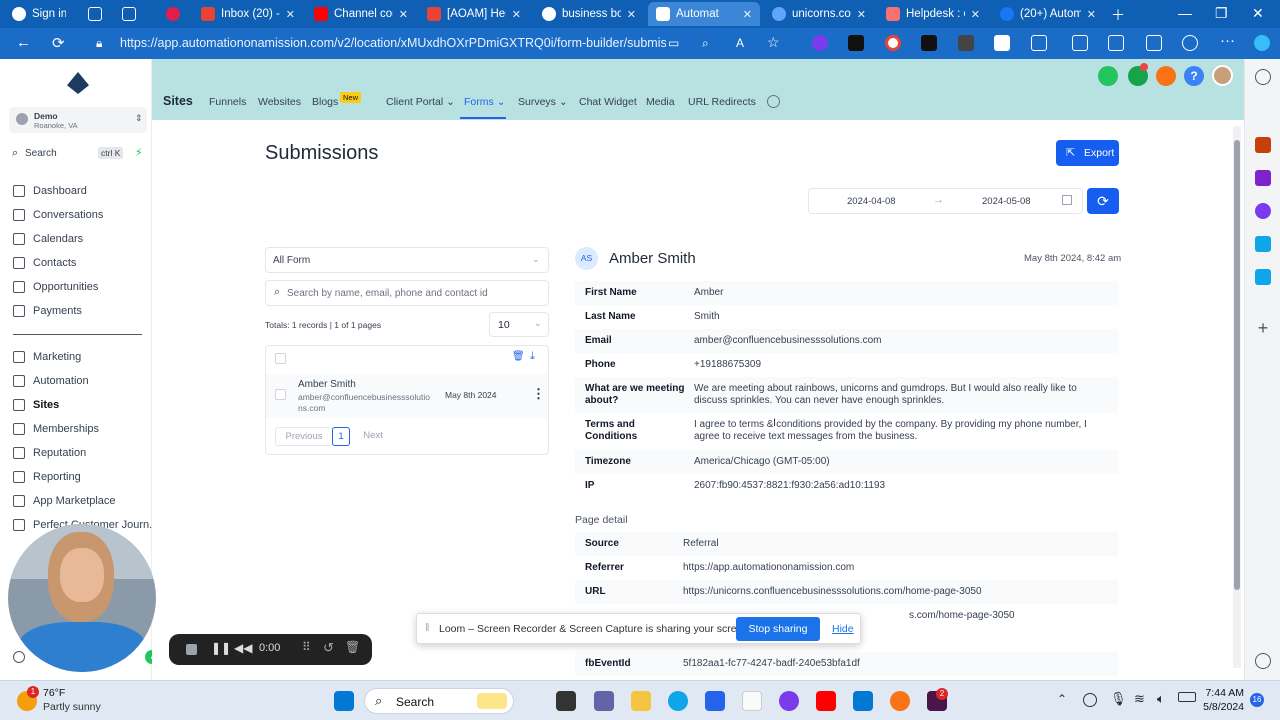 This screenshot has width=1280, height=720. I want to click on hide-button: Hide, so click(843, 629).